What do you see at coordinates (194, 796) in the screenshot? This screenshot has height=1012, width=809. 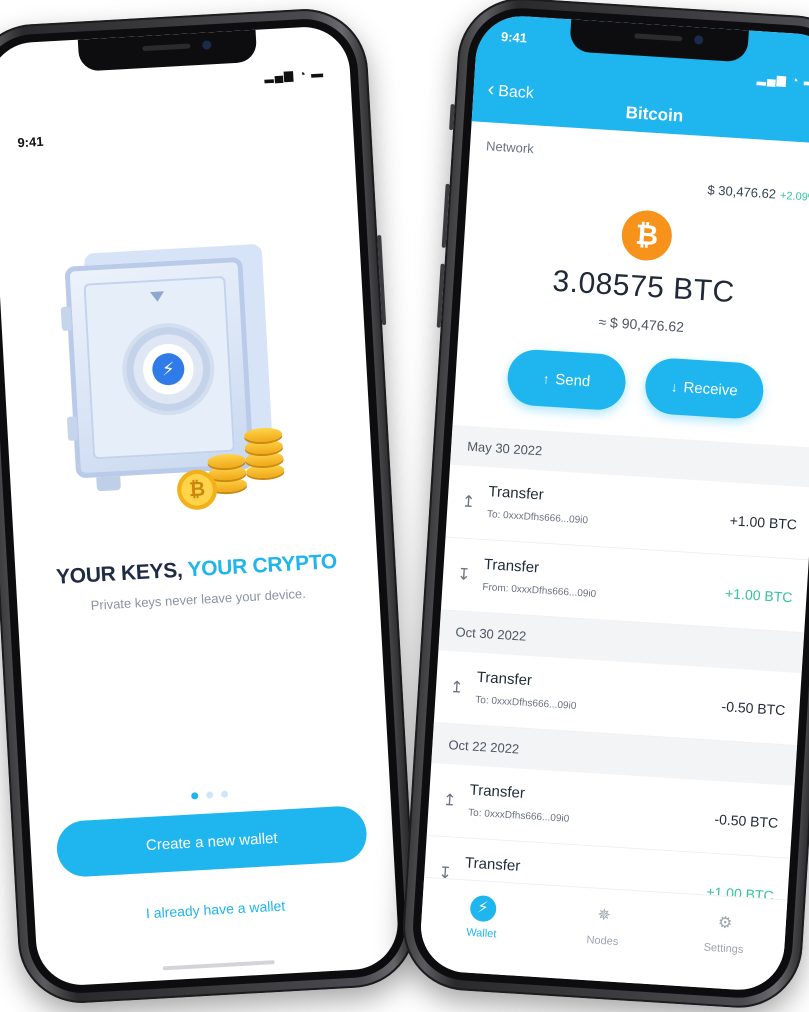 I see `pagination-dot-active` at bounding box center [194, 796].